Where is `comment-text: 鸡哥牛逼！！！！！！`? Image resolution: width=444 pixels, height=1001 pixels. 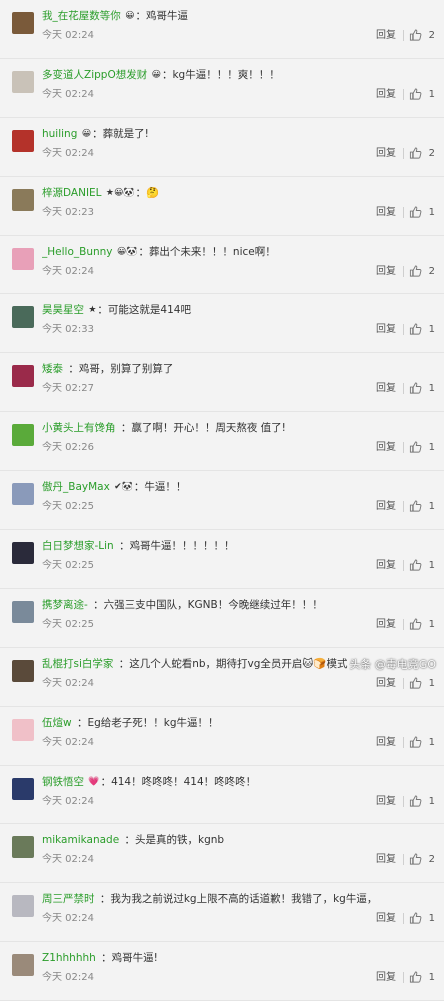
comment-text: 鸡哥牛逼！！！！！！ is located at coordinates (182, 546).